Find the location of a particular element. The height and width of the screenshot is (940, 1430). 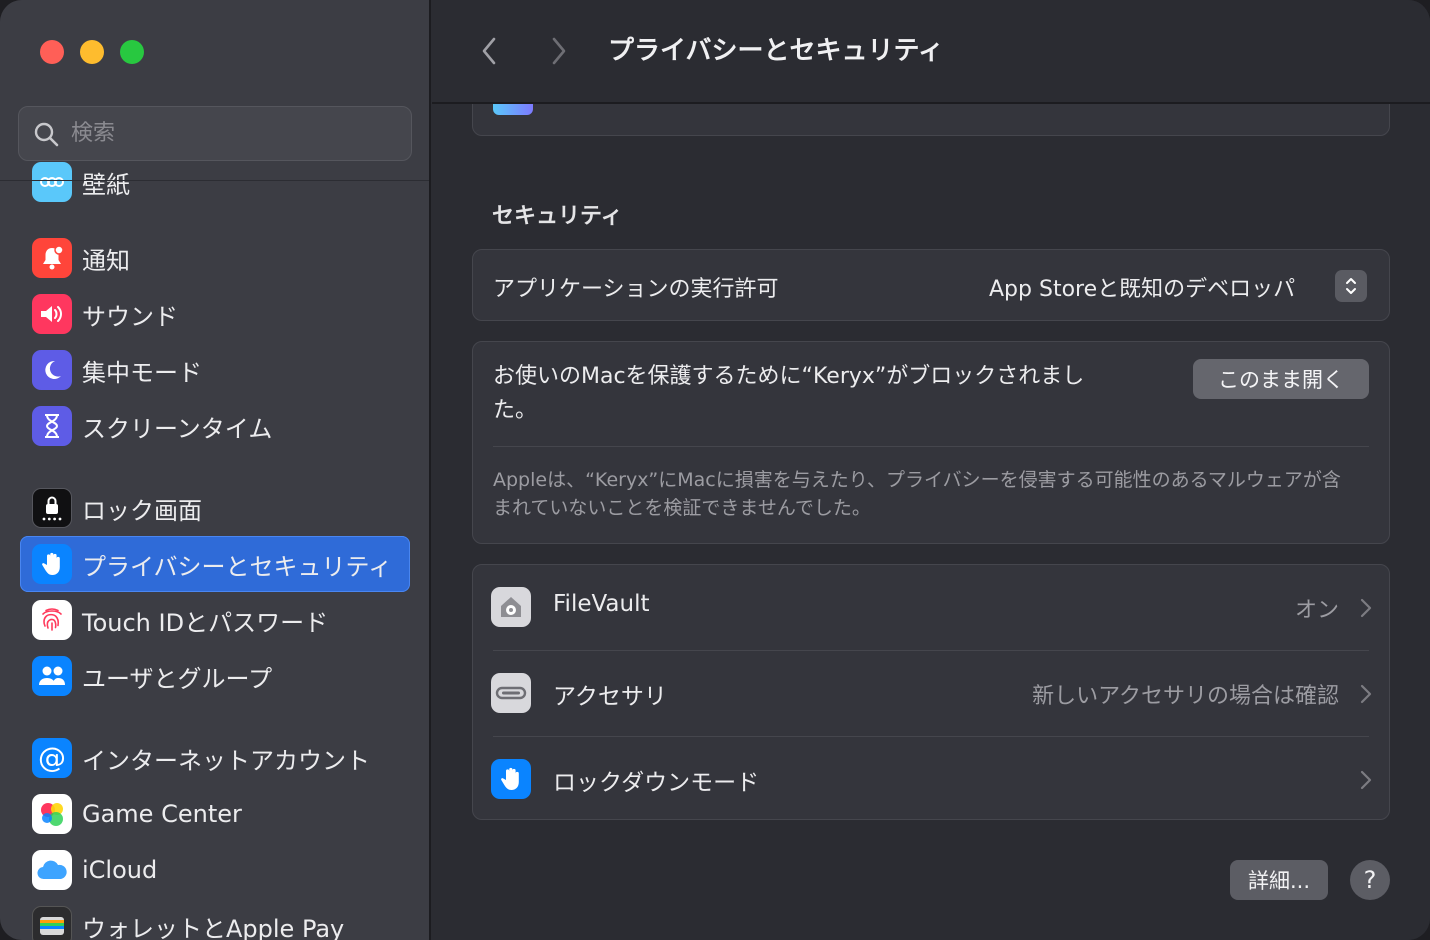

cloud-icon is located at coordinates (52, 870).